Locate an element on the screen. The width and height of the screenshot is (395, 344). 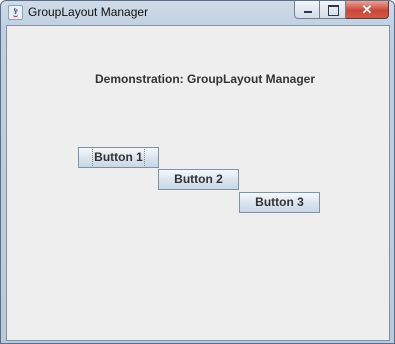
button-1: Button 1 is located at coordinates (118, 157).